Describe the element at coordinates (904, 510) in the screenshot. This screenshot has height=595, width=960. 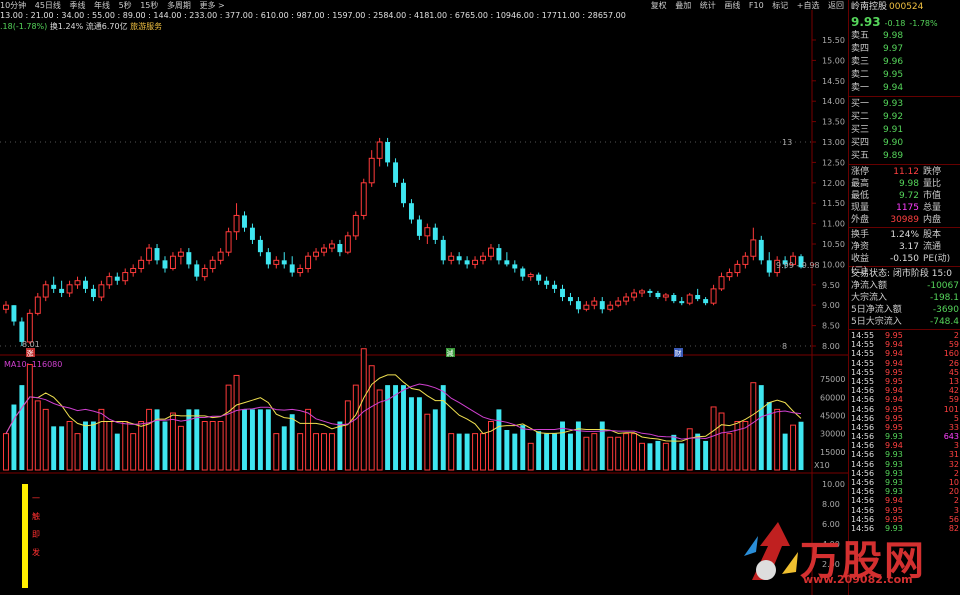
I see `tick-row: 14:56 9.95 3` at that location.